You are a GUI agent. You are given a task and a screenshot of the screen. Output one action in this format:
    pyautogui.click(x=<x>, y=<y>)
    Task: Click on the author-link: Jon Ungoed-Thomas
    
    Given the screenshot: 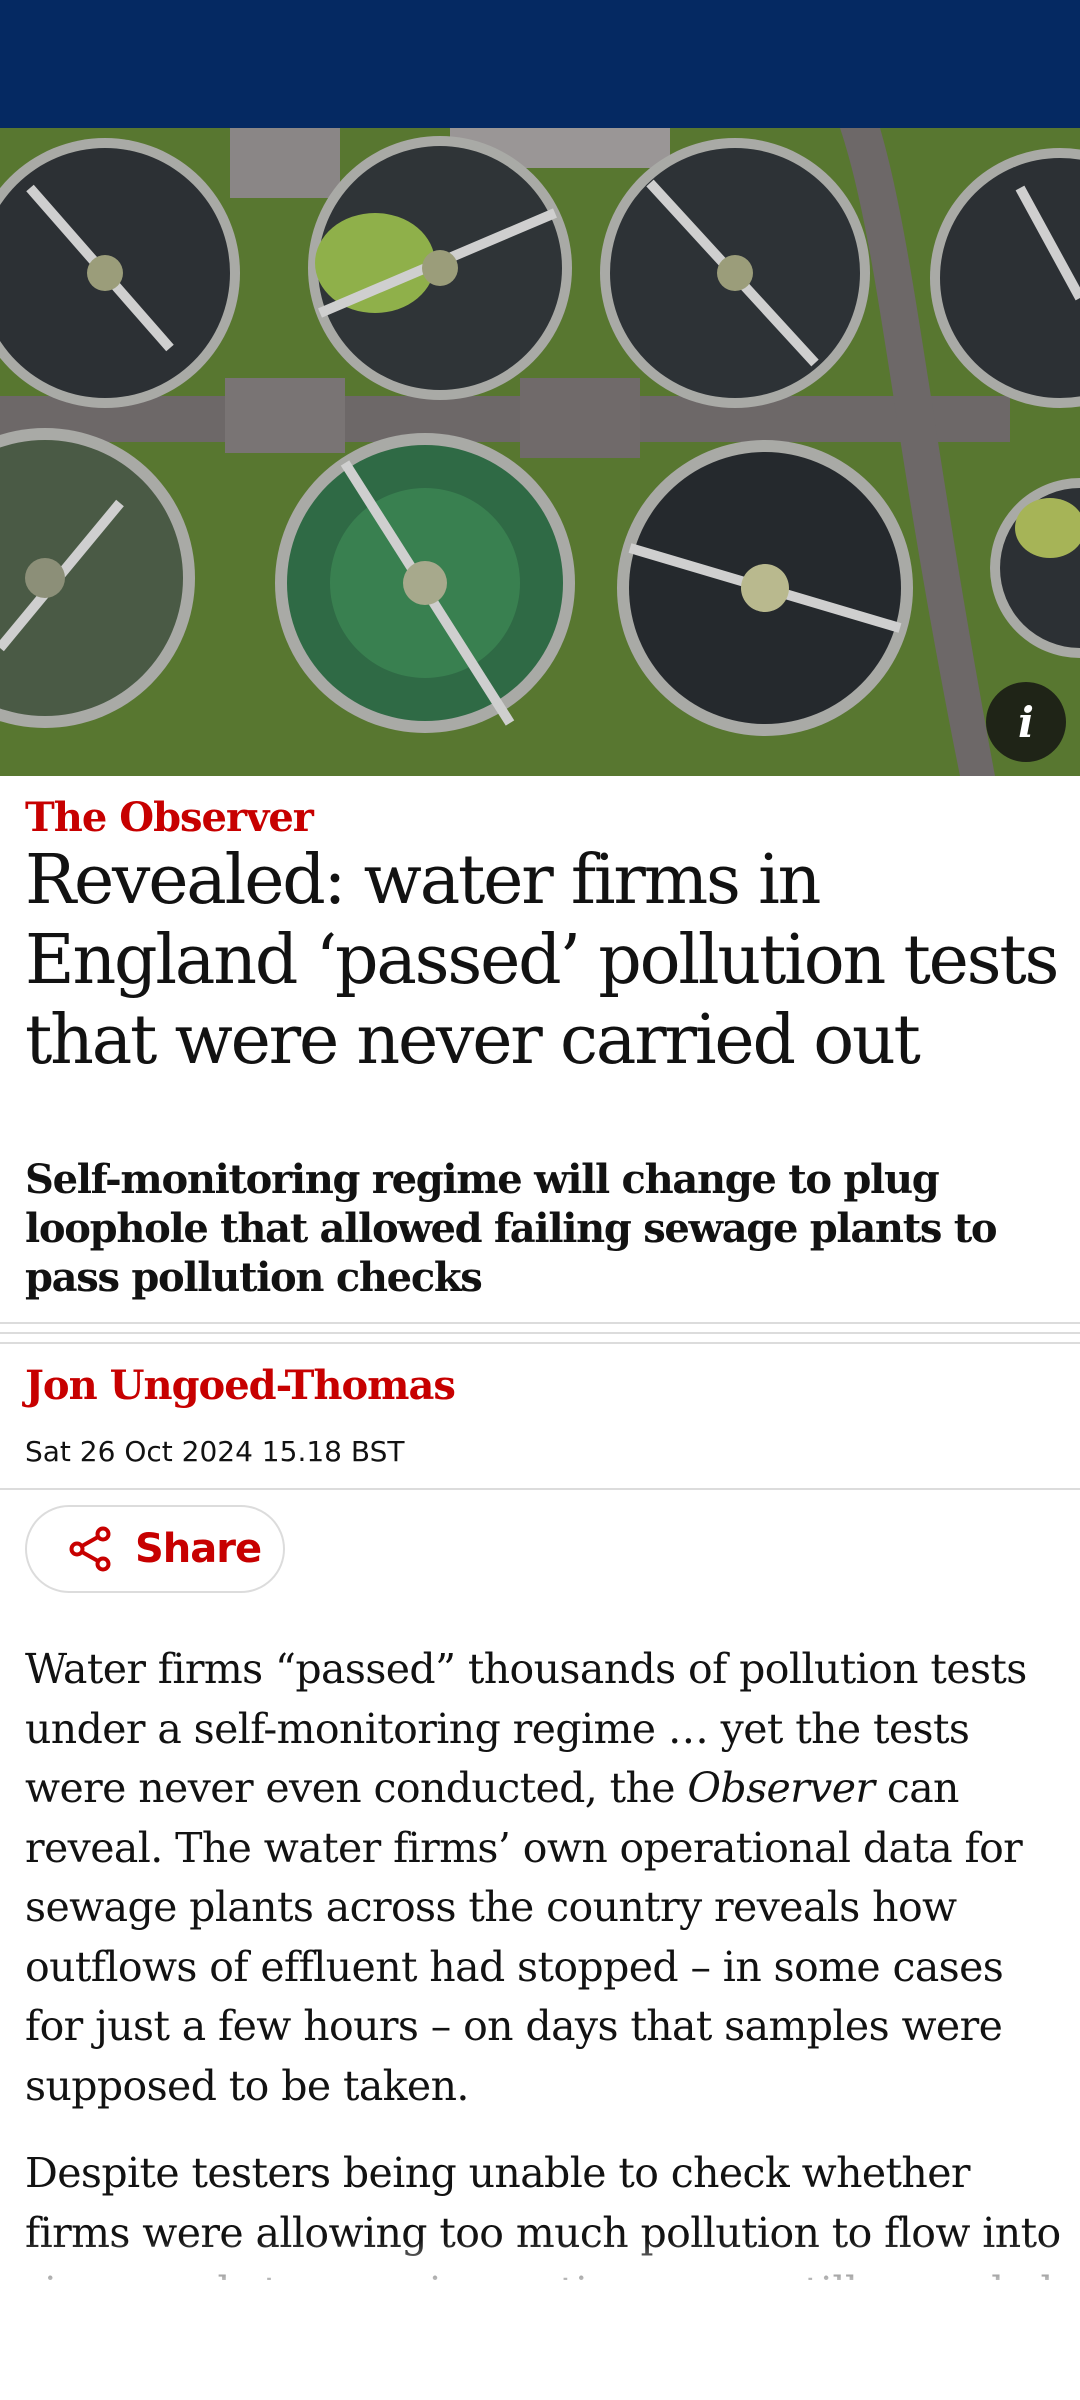 What is the action you would take?
    pyautogui.click(x=240, y=1386)
    